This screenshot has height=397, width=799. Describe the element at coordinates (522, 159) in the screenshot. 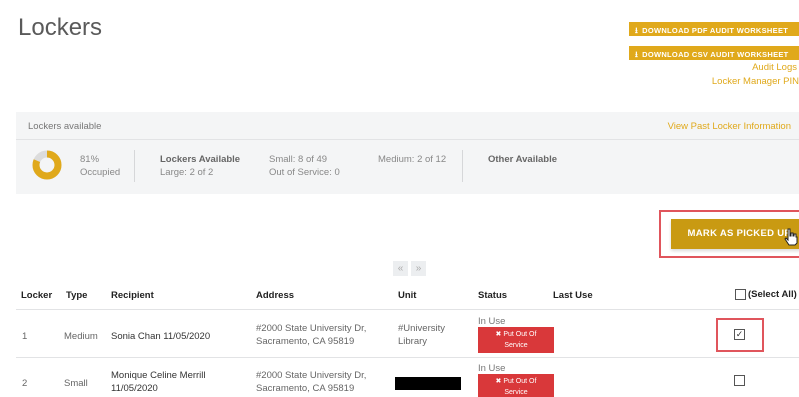

I see `other-available-heading: Other Available` at that location.